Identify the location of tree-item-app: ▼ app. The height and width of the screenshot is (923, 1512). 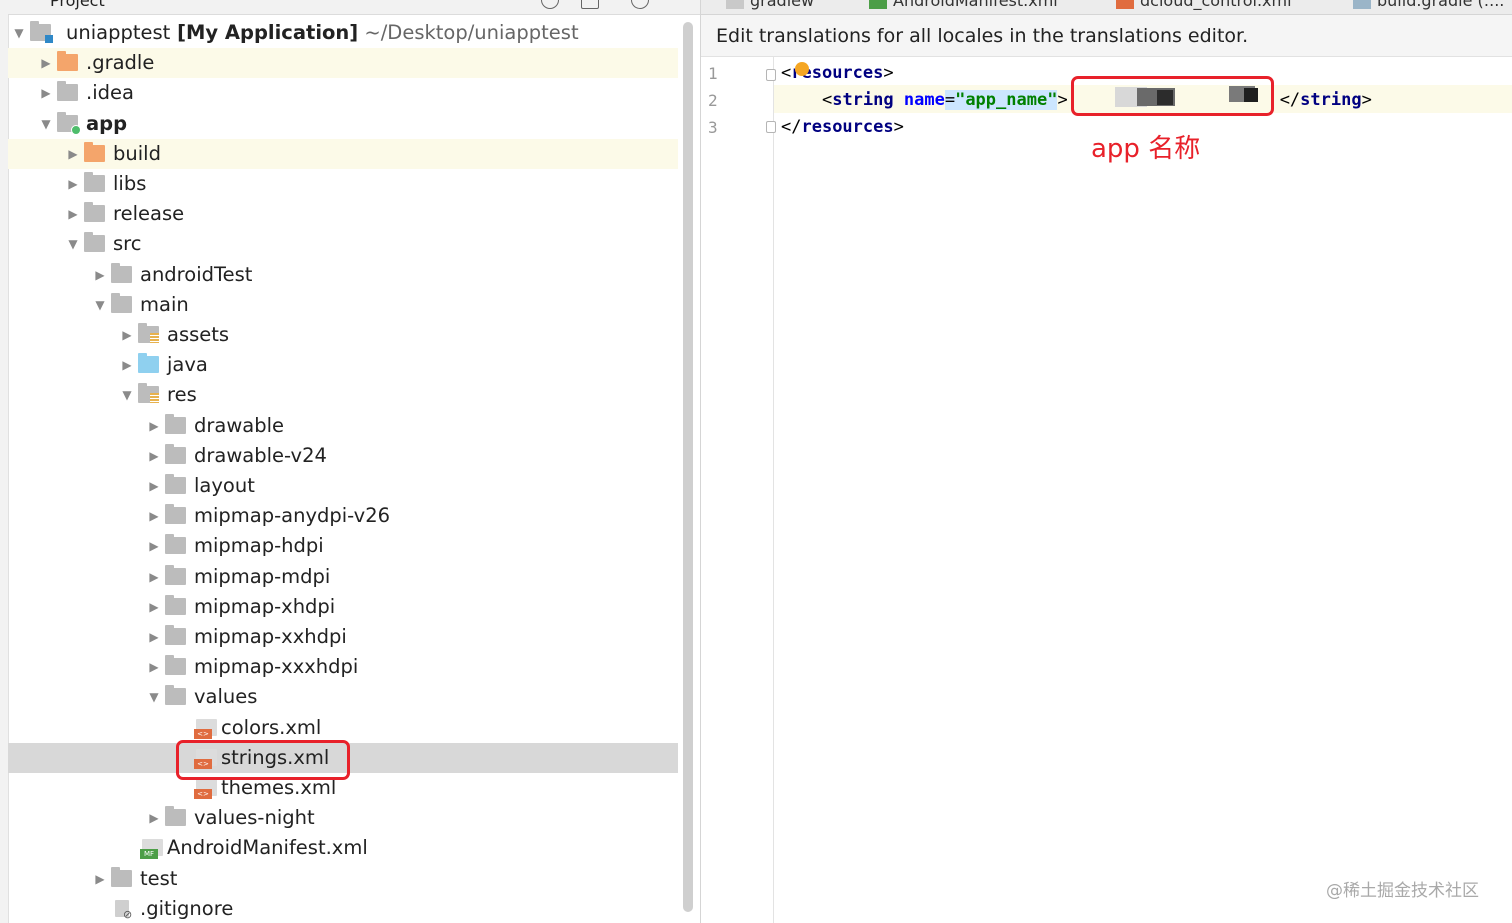
(343, 124).